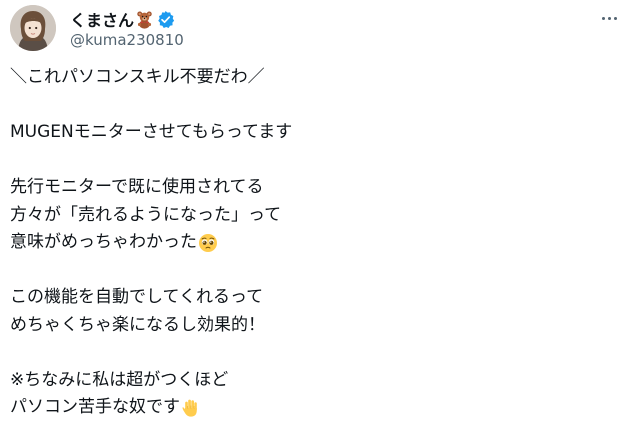 Image resolution: width=636 pixels, height=437 pixels. I want to click on more-options-icon, so click(609, 18).